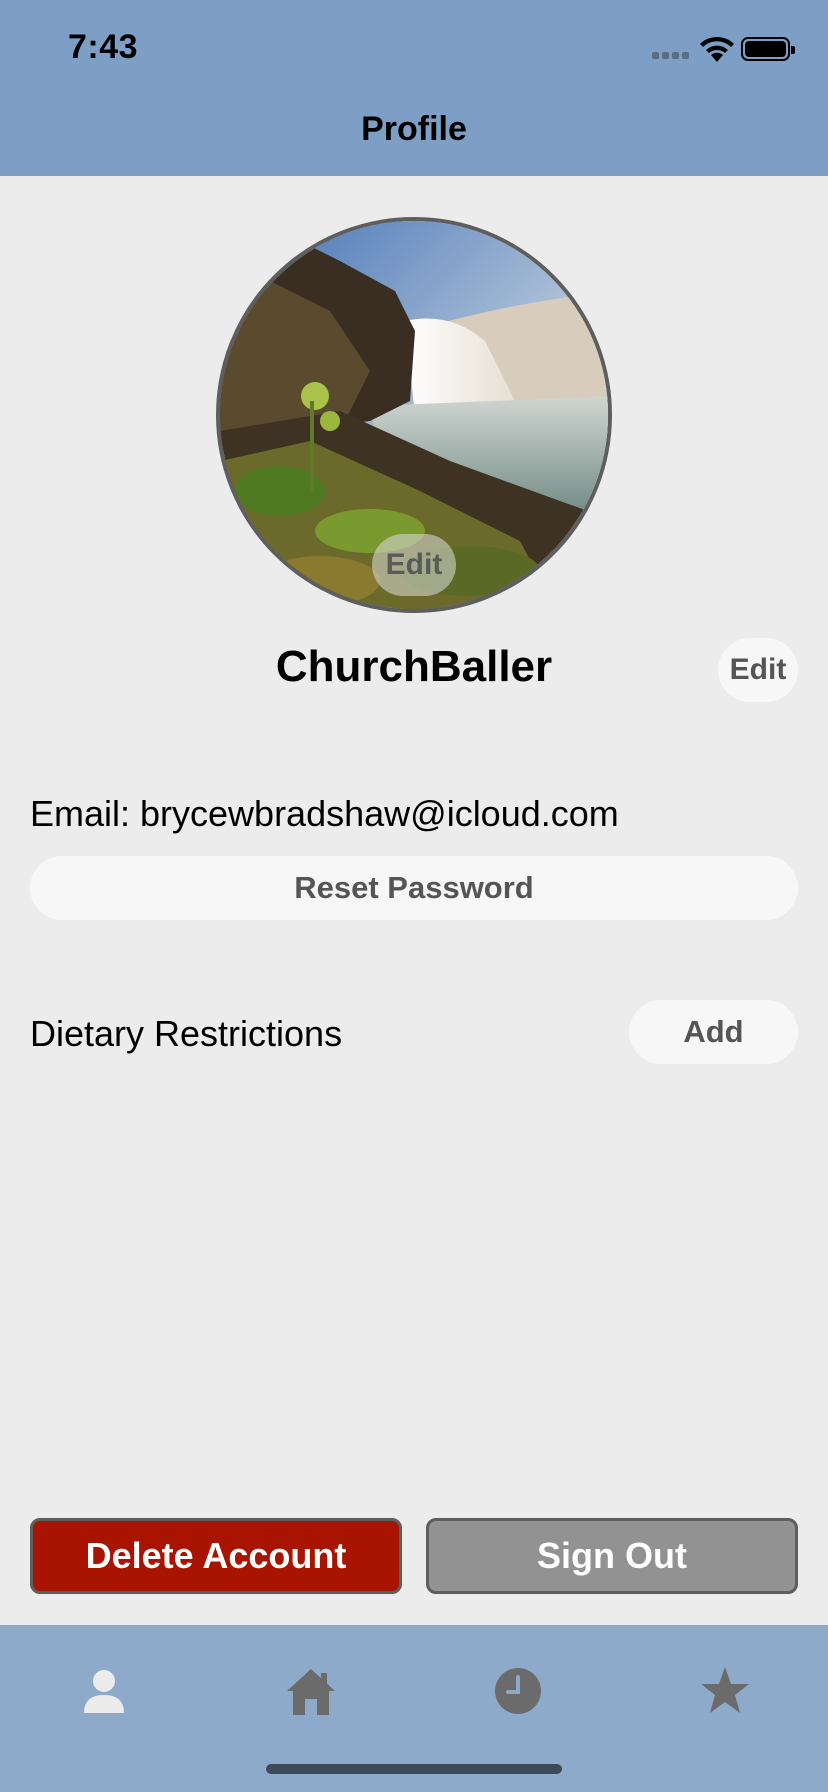  I want to click on avatar-edit-button: Edit, so click(414, 565).